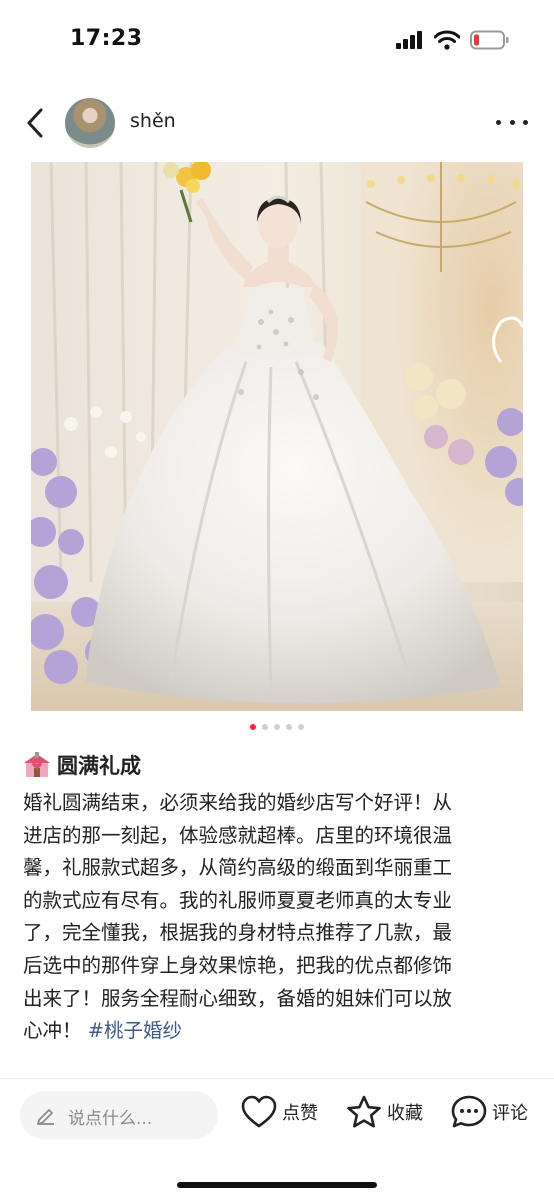 The width and height of the screenshot is (554, 1201). Describe the element at coordinates (106, 38) in the screenshot. I see `status-time: 17:23` at that location.